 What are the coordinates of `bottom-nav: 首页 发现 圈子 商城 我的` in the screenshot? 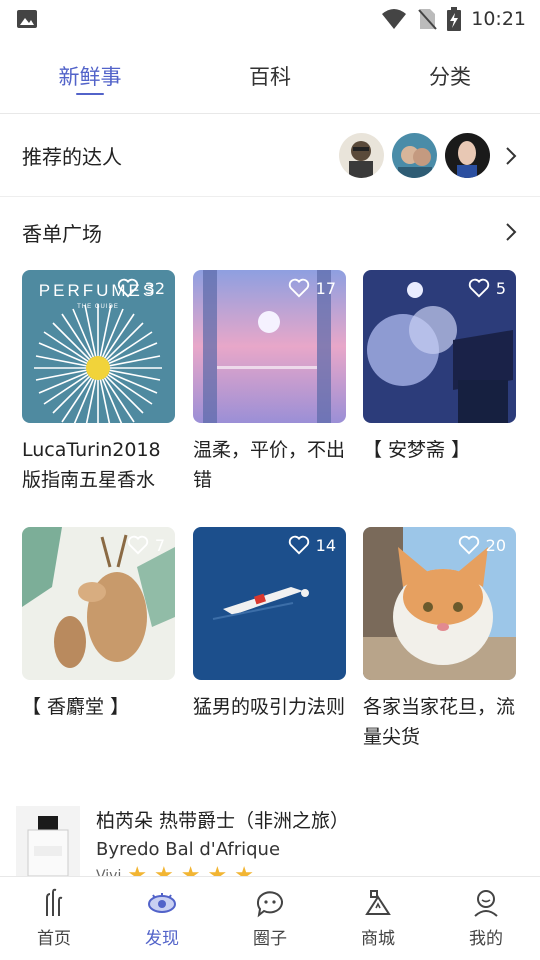 It's located at (270, 918).